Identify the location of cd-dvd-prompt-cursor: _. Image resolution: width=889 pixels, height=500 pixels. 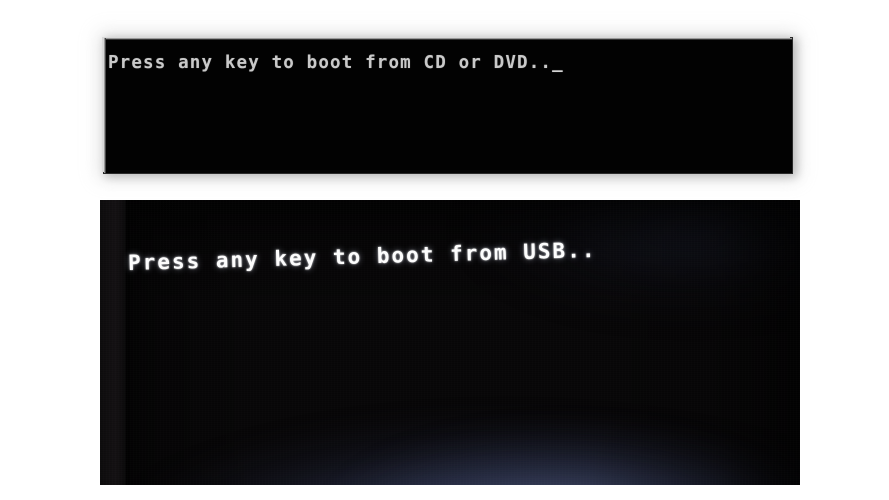
(558, 63).